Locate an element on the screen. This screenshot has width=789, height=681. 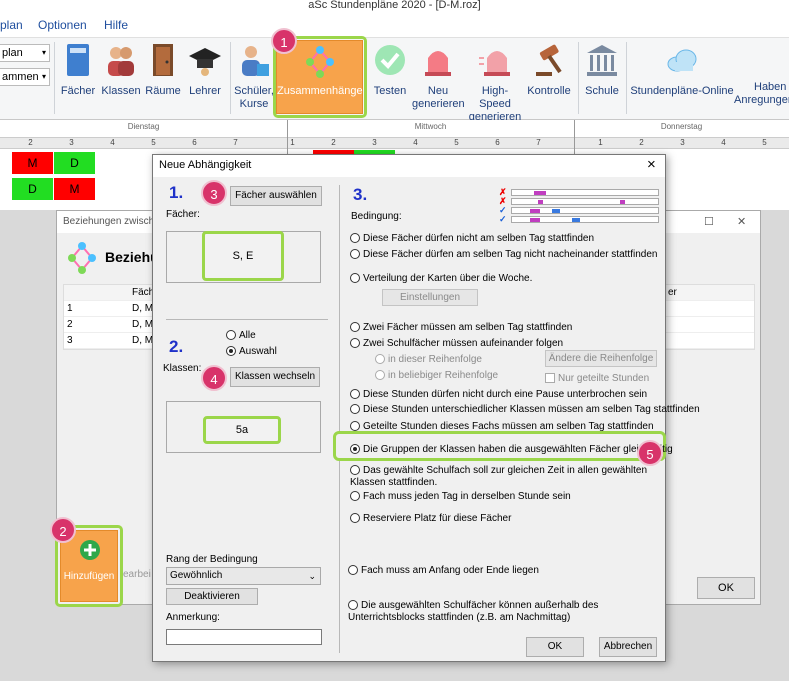
step-badge: 1 is located at coordinates (284, 41).